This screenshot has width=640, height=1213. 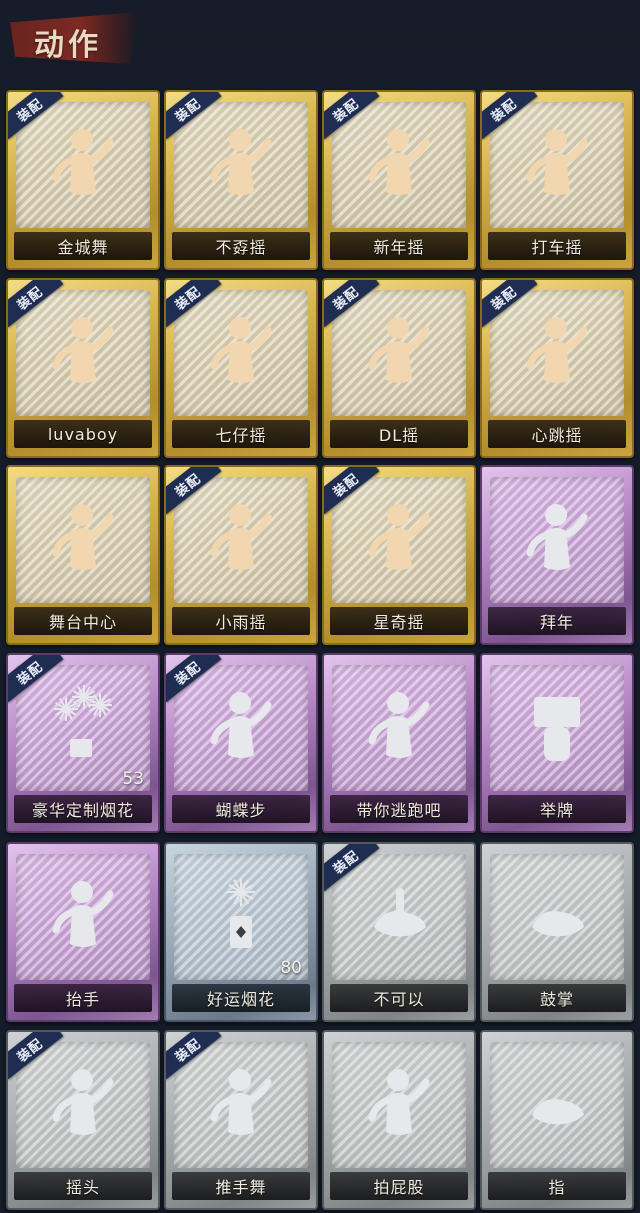 I want to click on action-card: 舞台中心, so click(x=83, y=555).